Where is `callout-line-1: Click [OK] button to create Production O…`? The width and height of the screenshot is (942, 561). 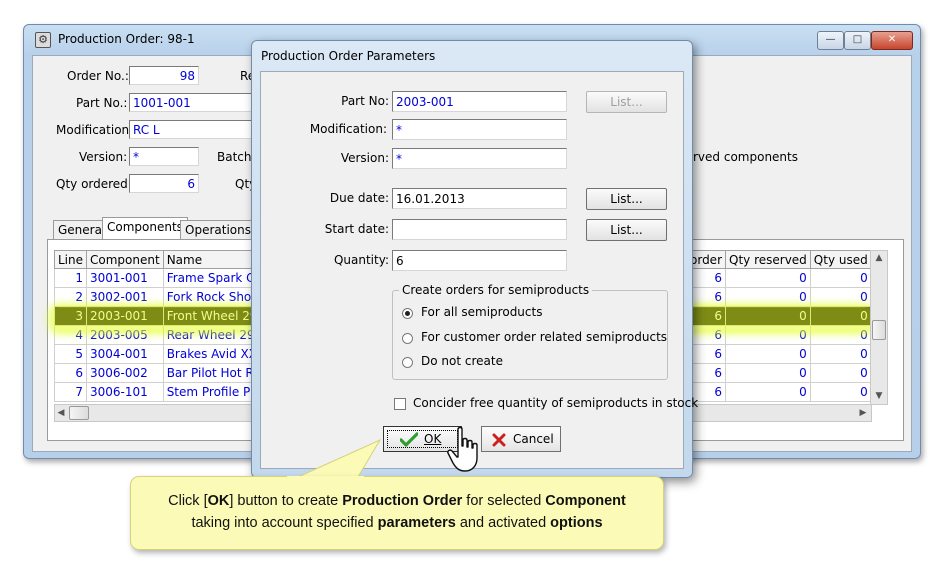
callout-line-1: Click [OK] button to create Production O… is located at coordinates (397, 501).